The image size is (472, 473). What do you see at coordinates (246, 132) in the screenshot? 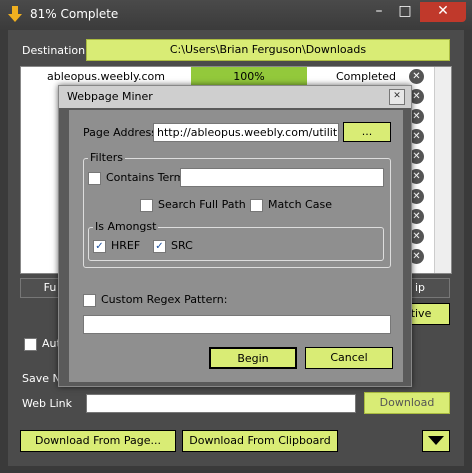
I see `page-address-input: http://ableopus.weebly.com/utilities.h` at bounding box center [246, 132].